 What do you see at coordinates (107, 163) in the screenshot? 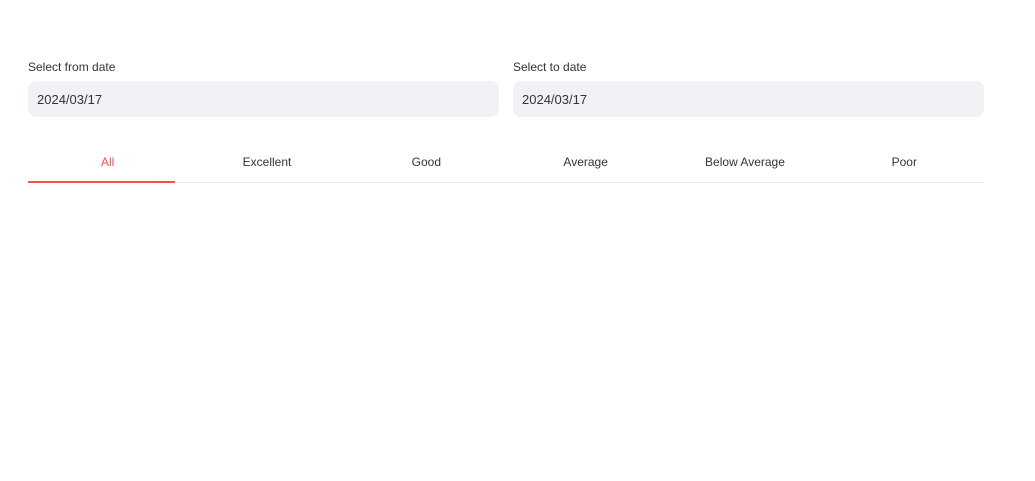
I see `tab-all: All` at bounding box center [107, 163].